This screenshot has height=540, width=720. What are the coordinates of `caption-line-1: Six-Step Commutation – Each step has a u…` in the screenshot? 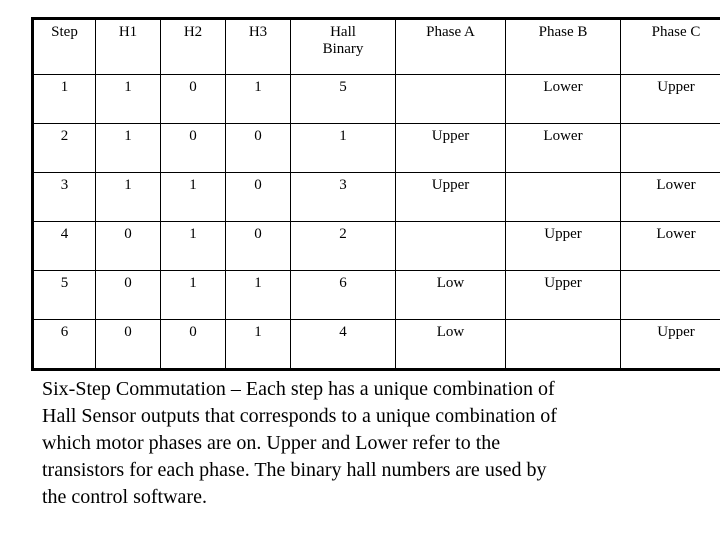 It's located at (298, 389).